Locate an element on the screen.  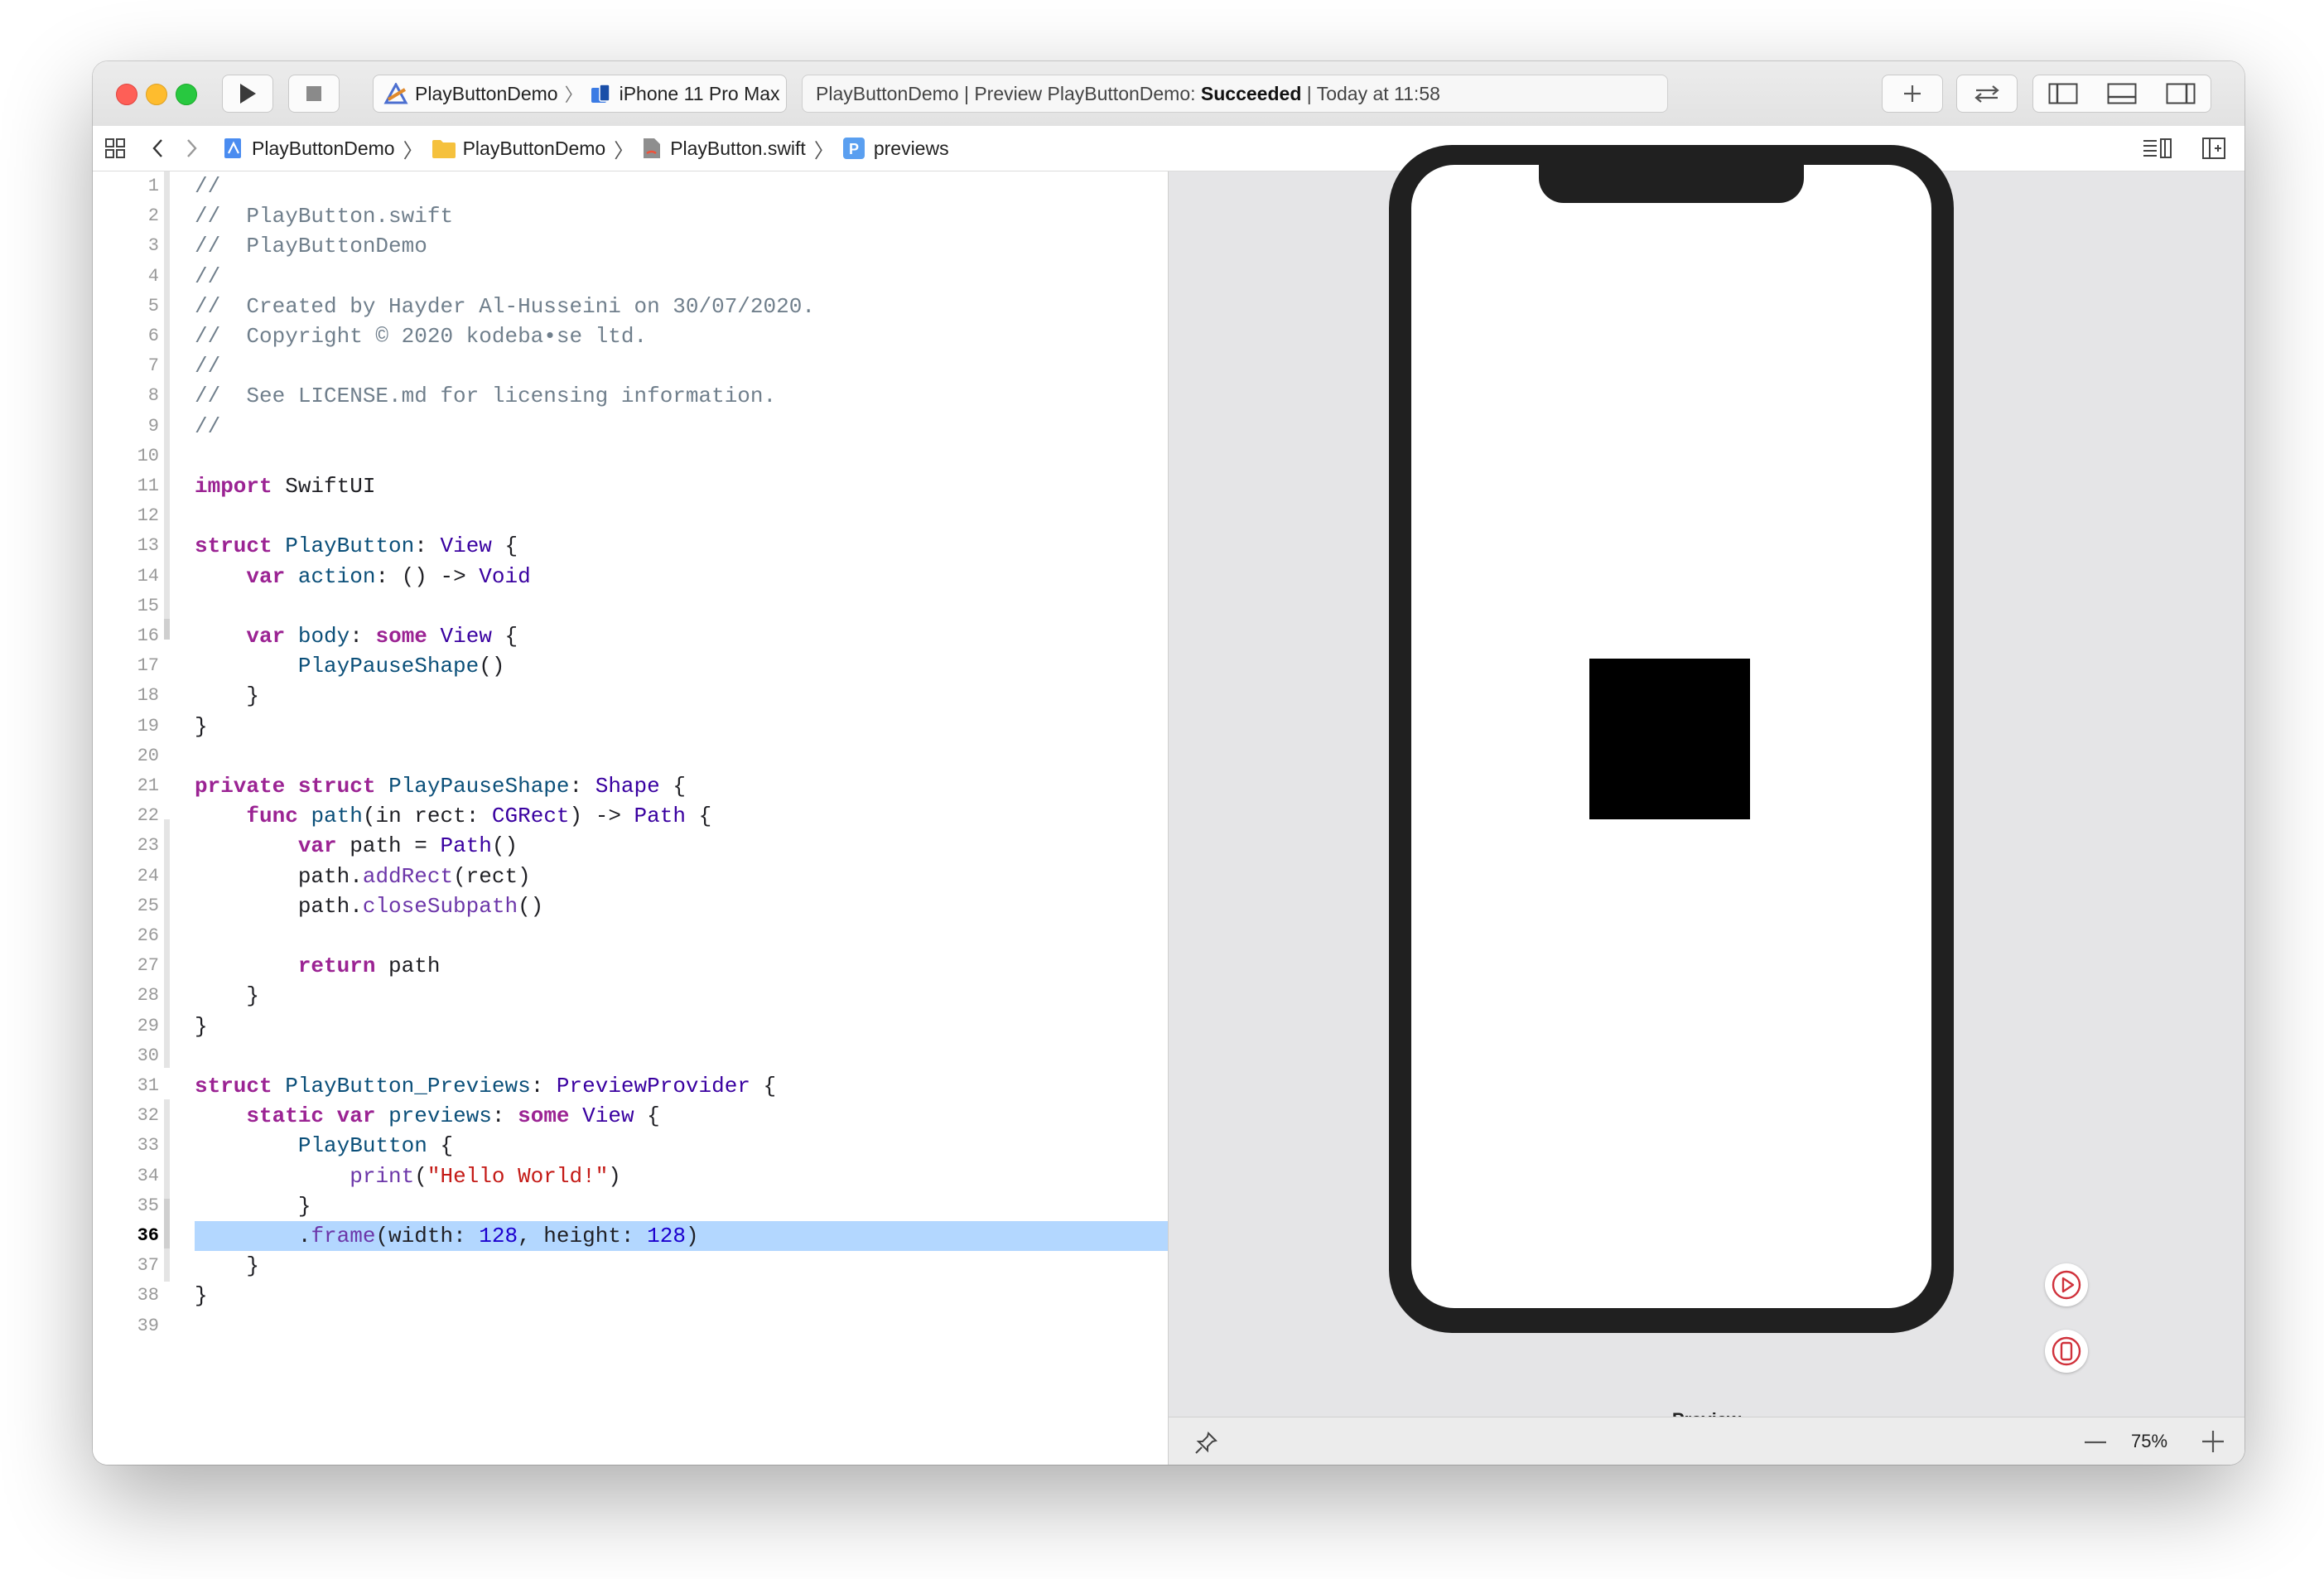
code-line: 27 return path is located at coordinates (630, 966).